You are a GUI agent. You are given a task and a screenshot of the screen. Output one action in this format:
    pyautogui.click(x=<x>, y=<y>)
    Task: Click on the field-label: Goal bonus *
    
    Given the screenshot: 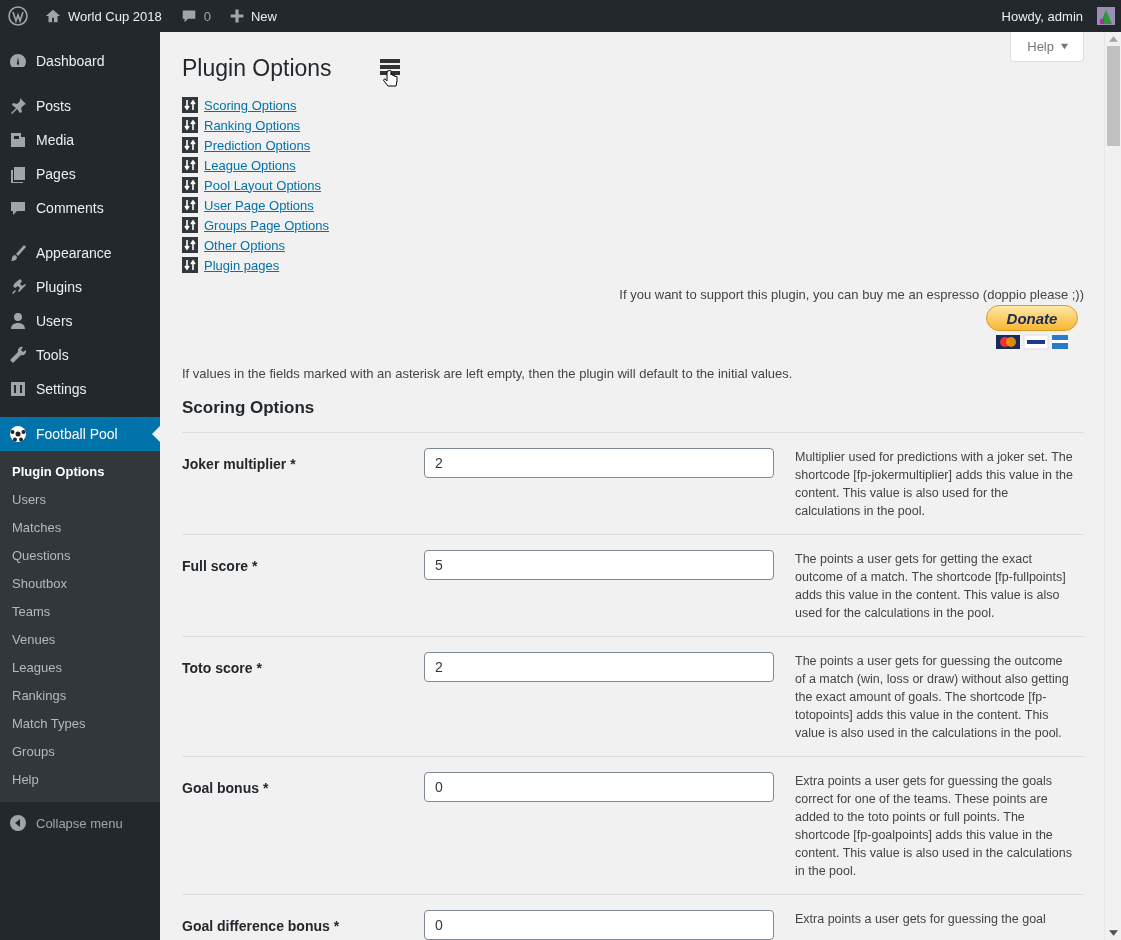 What is the action you would take?
    pyautogui.click(x=226, y=787)
    